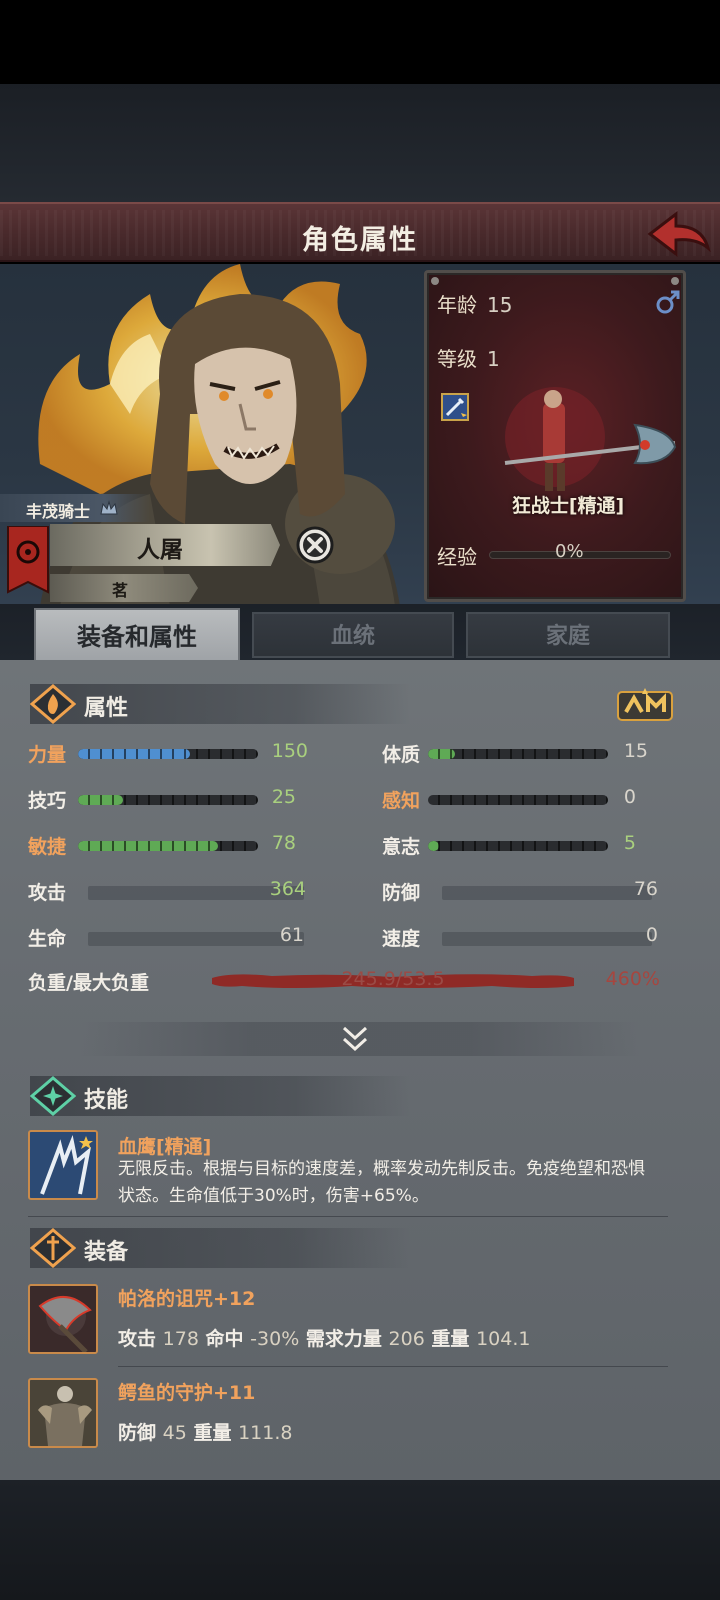 This screenshot has width=720, height=1600. What do you see at coordinates (53, 704) in the screenshot?
I see `fire-diamond-icon` at bounding box center [53, 704].